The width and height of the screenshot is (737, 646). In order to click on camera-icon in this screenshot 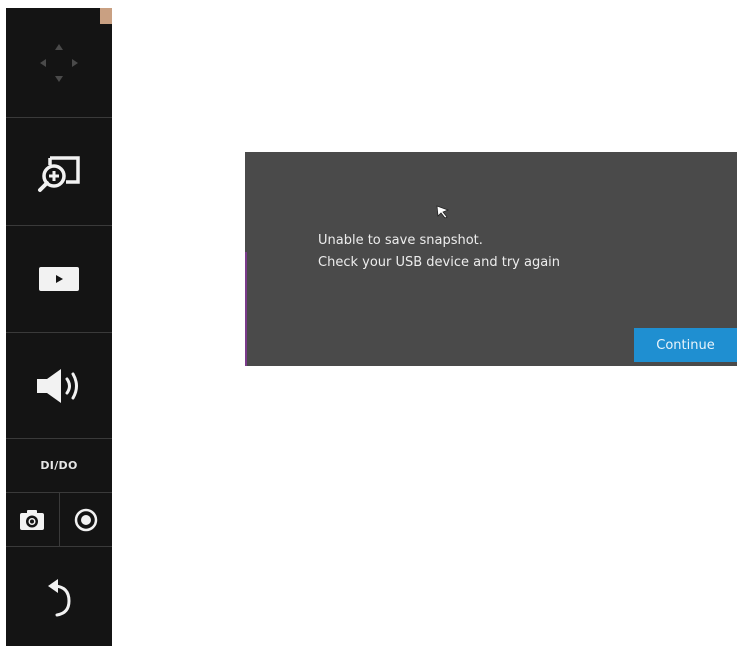, I will do `click(32, 519)`.